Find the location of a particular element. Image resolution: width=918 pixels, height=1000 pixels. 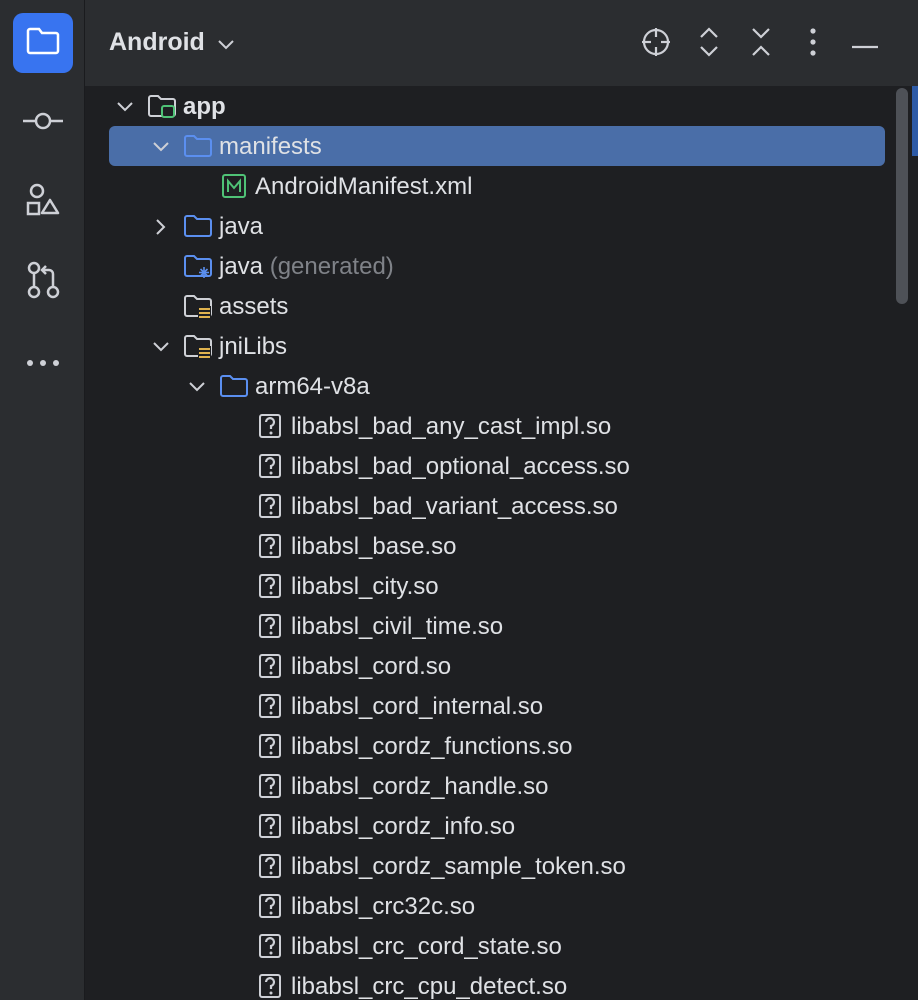

tree-row-label: assets is located at coordinates (253, 307).